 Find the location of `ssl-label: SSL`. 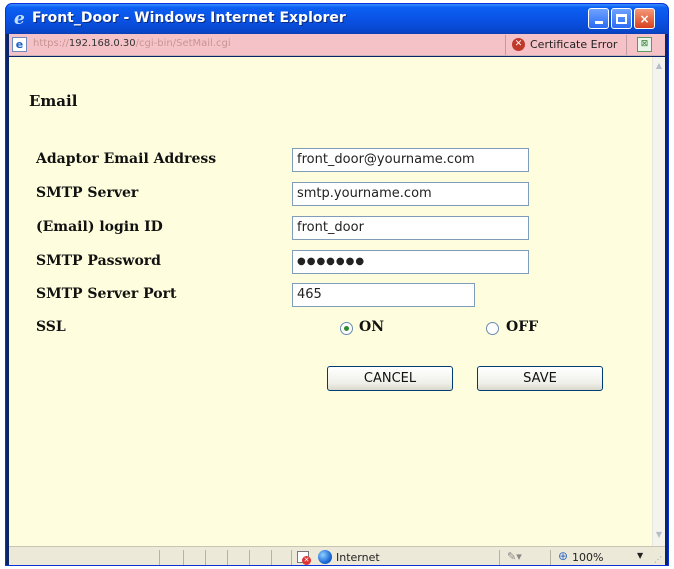

ssl-label: SSL is located at coordinates (51, 327).